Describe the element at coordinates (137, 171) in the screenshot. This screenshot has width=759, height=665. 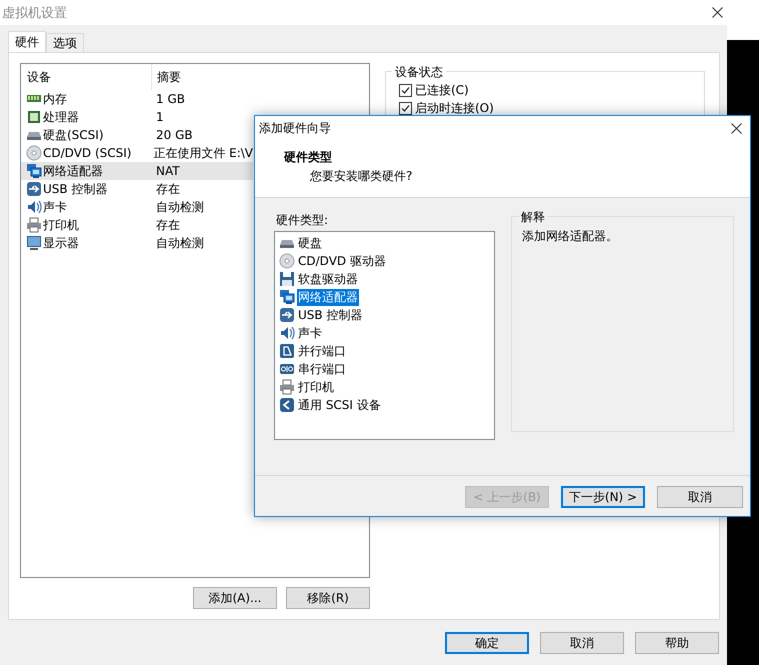
I see `device-row: 网络适配器 NAT` at that location.